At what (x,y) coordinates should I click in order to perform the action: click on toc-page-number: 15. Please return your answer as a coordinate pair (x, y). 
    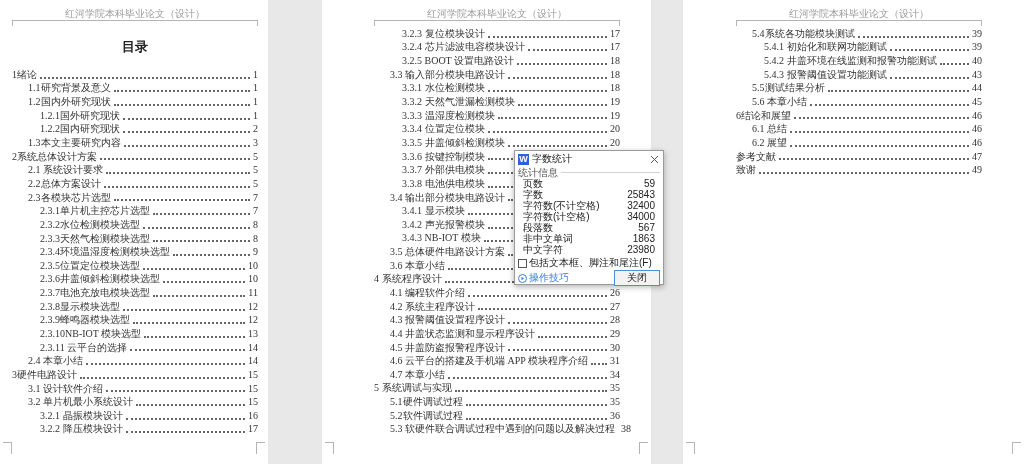
    Looking at the image, I should click on (253, 402).